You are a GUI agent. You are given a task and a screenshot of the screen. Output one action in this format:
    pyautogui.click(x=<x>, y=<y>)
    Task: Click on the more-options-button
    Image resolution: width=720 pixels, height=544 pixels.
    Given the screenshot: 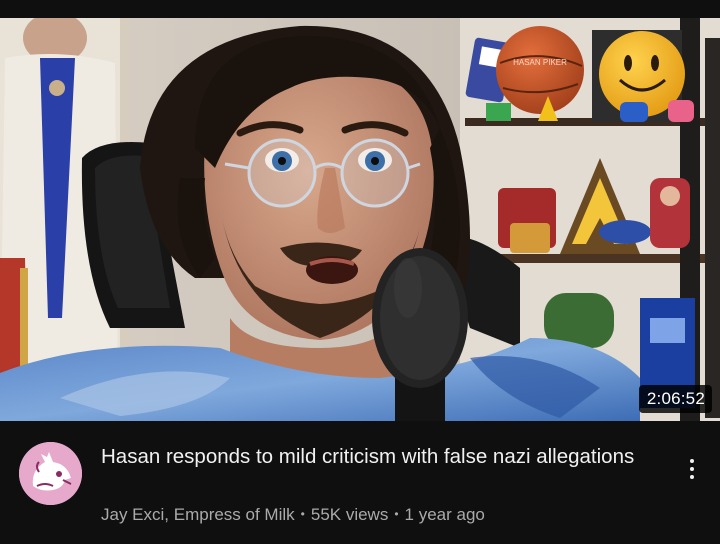 What is the action you would take?
    pyautogui.click(x=692, y=469)
    